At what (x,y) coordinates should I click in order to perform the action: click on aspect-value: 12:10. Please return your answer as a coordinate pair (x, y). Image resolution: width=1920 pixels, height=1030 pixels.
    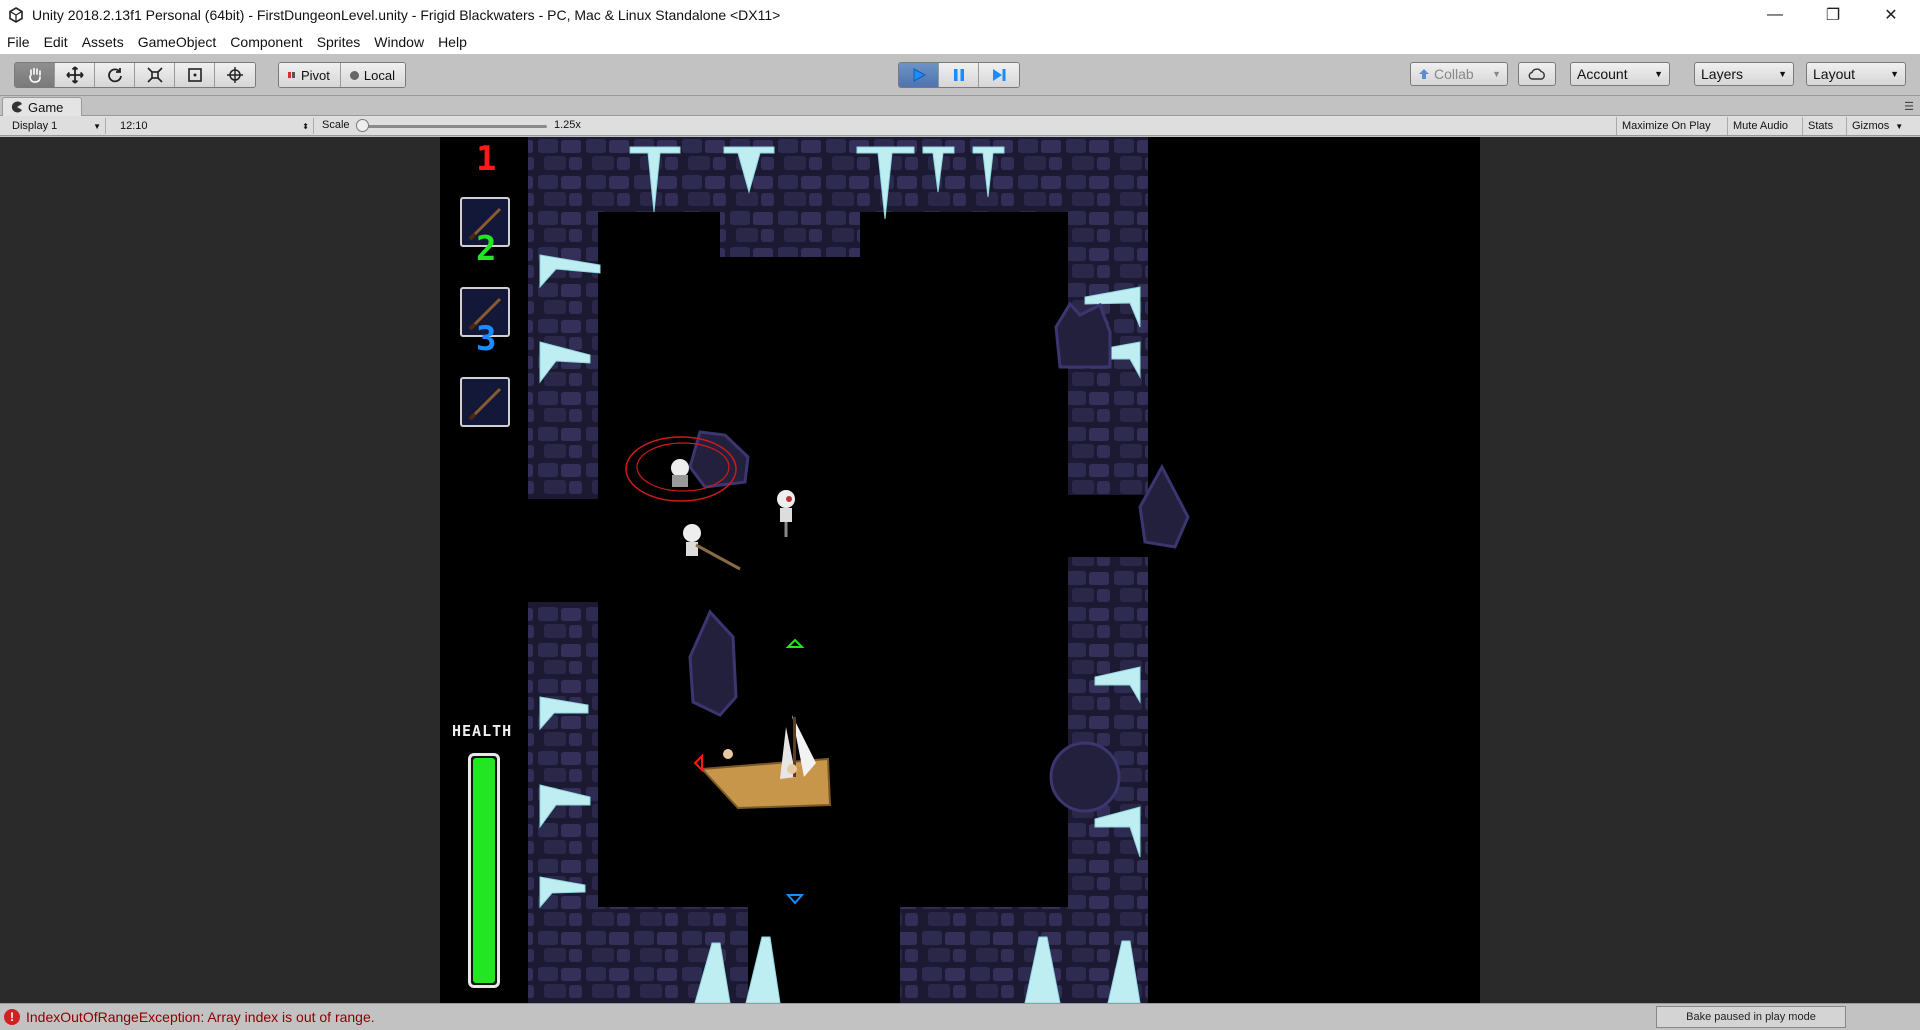
    Looking at the image, I should click on (134, 126).